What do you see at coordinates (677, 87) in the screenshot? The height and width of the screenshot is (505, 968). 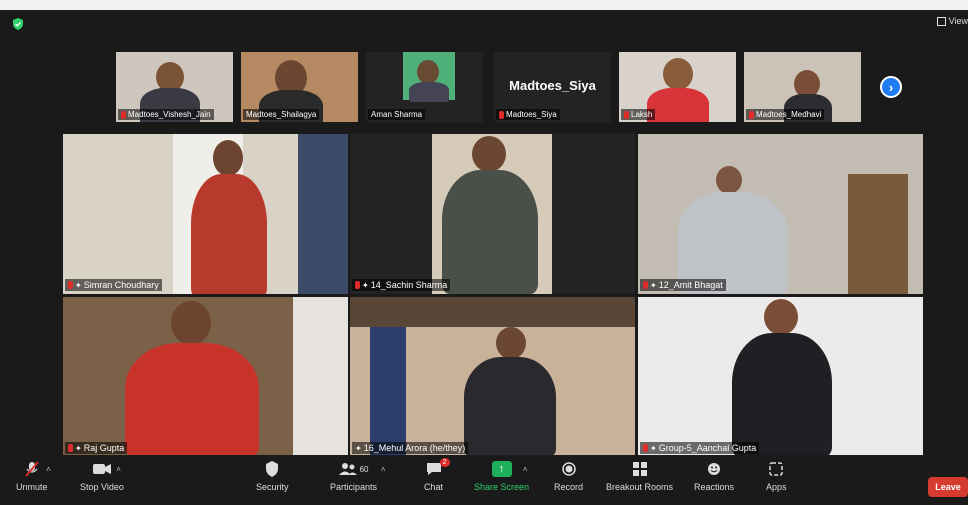 I see `thumbnail-laksh: Laksh` at bounding box center [677, 87].